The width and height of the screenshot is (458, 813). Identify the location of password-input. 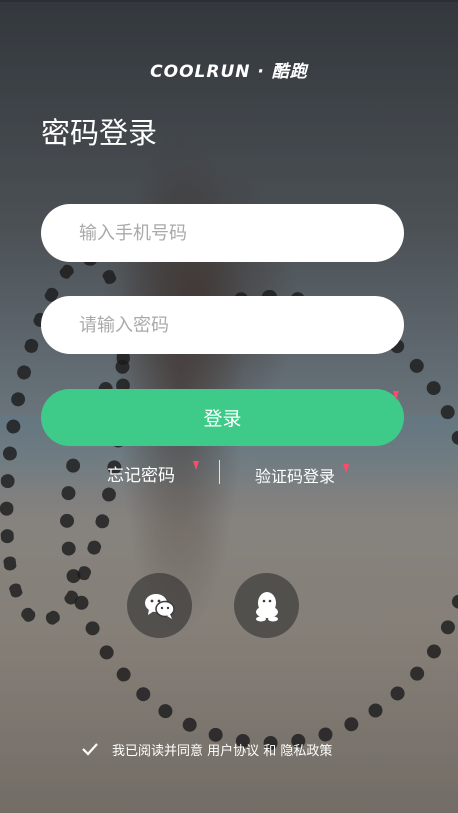
(222, 325).